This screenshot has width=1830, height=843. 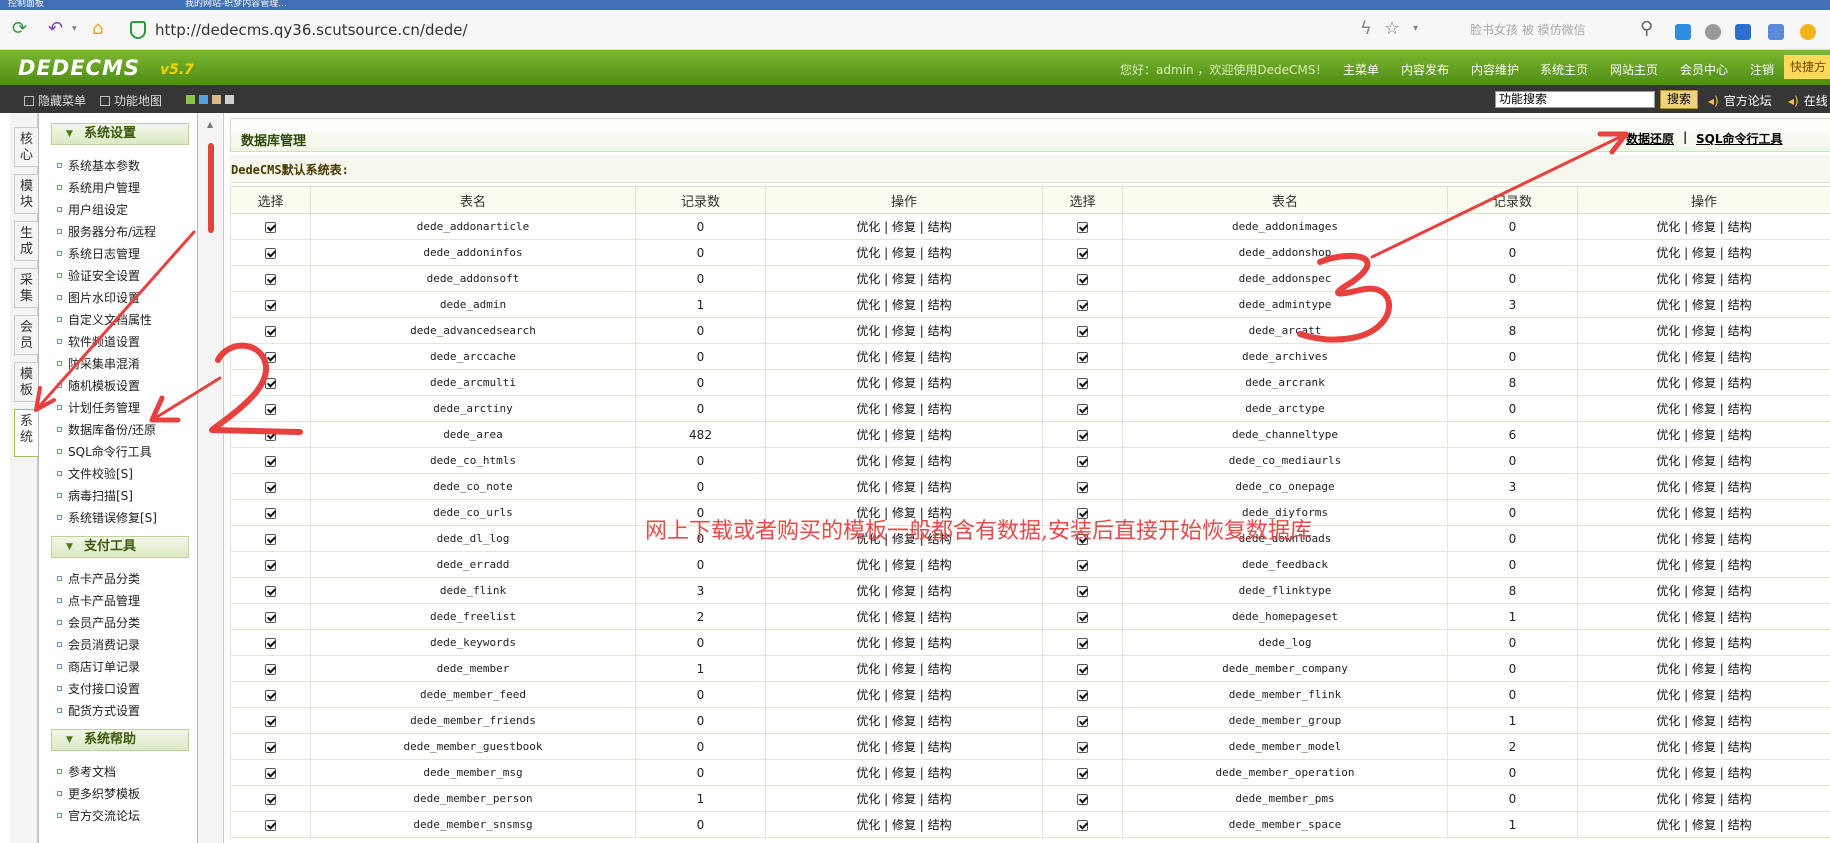 What do you see at coordinates (1564, 69) in the screenshot?
I see `nav-system-home: 系统主页` at bounding box center [1564, 69].